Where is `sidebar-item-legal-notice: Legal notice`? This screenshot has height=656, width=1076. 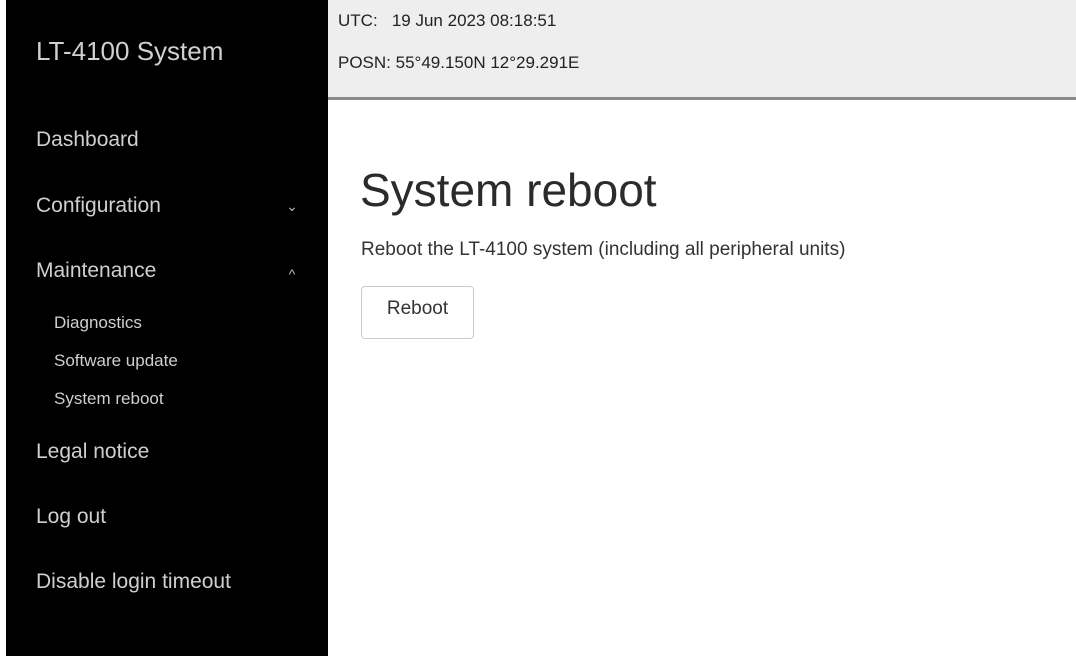
sidebar-item-legal-notice: Legal notice is located at coordinates (171, 452).